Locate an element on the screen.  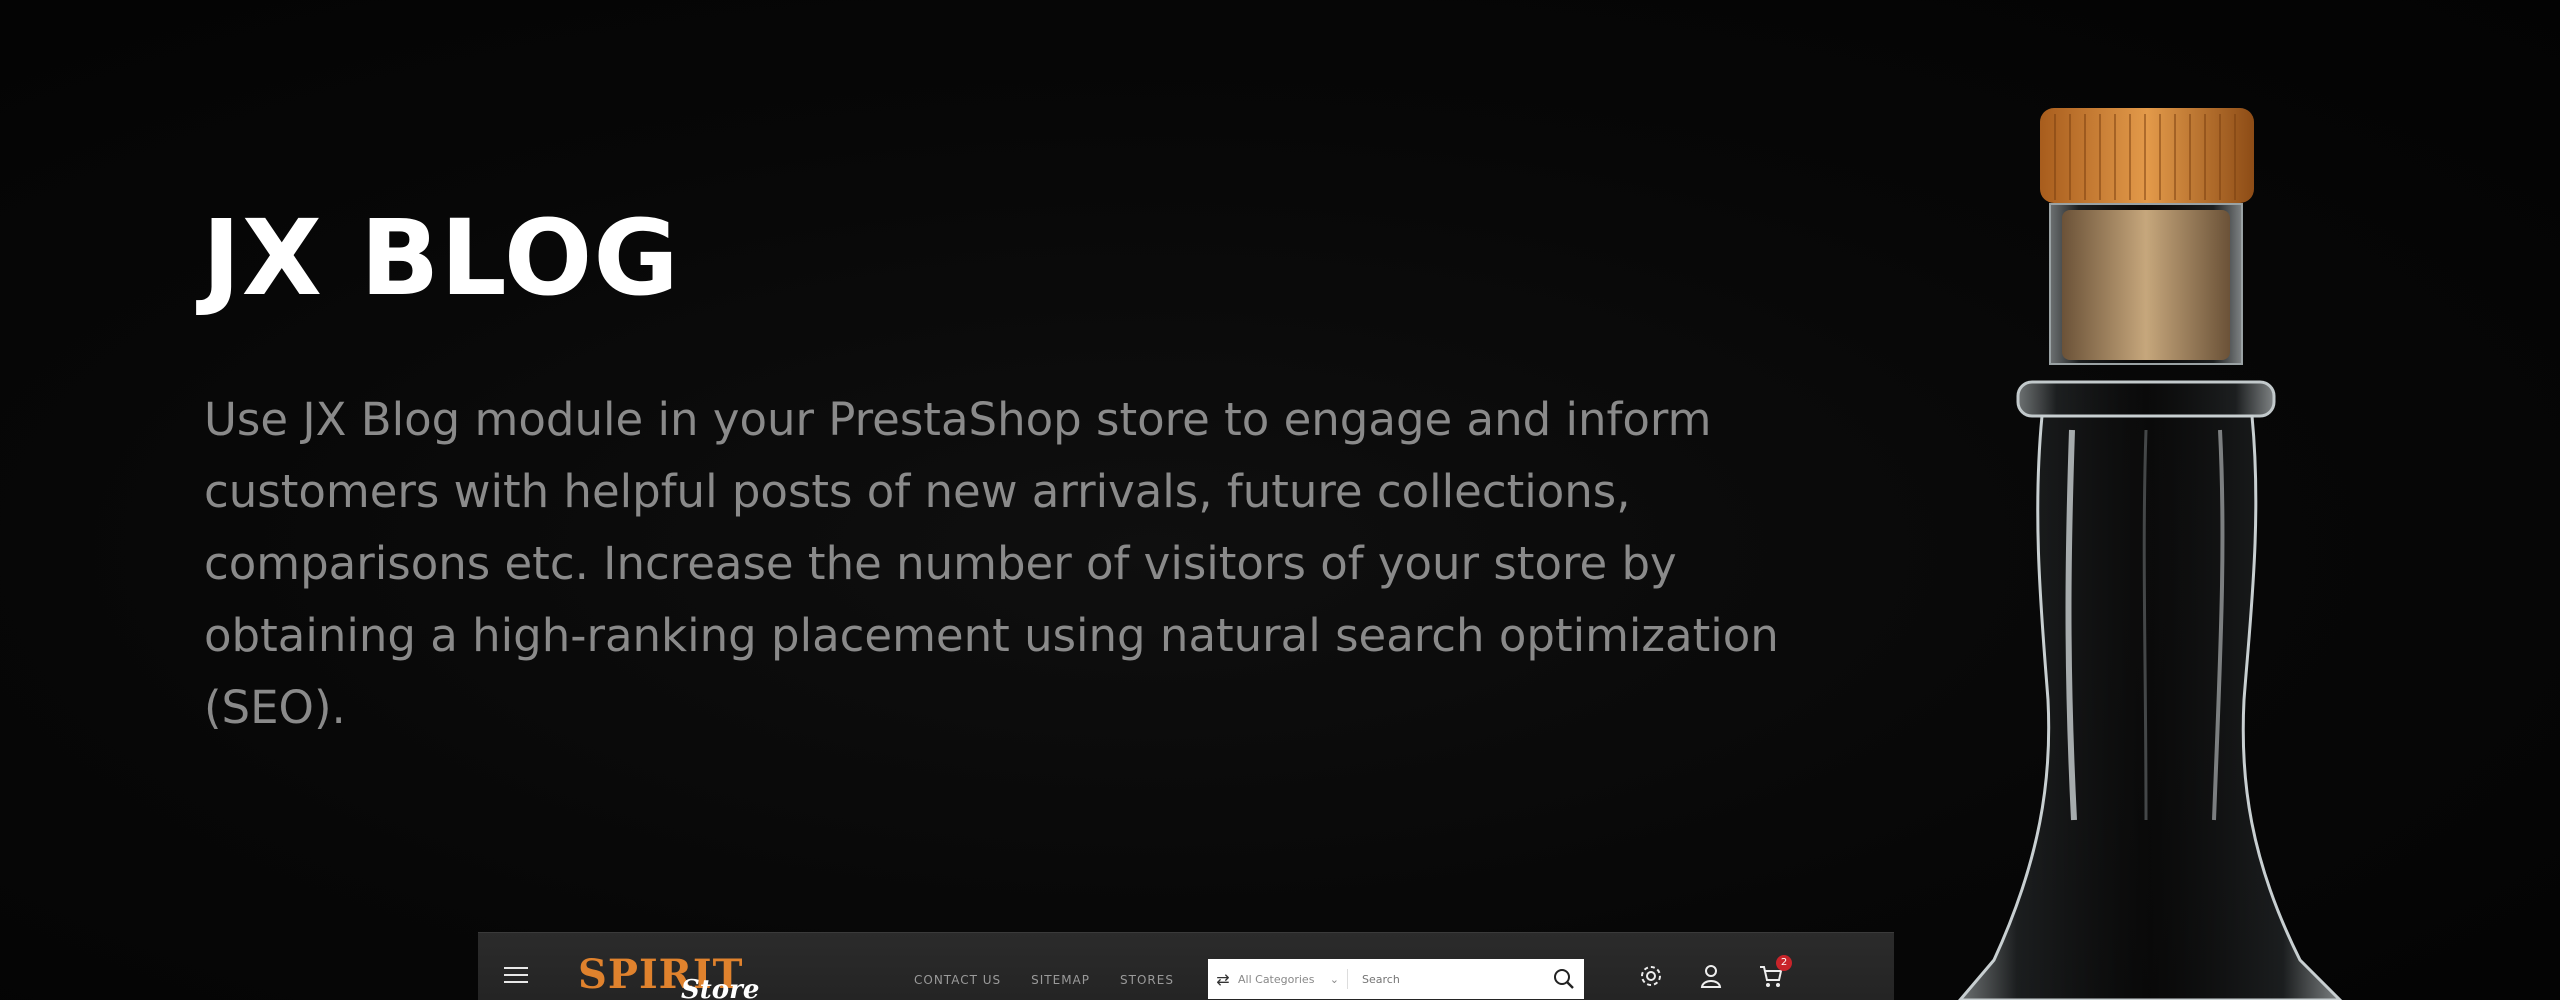
cart-count-badge: 2 is located at coordinates (1784, 963).